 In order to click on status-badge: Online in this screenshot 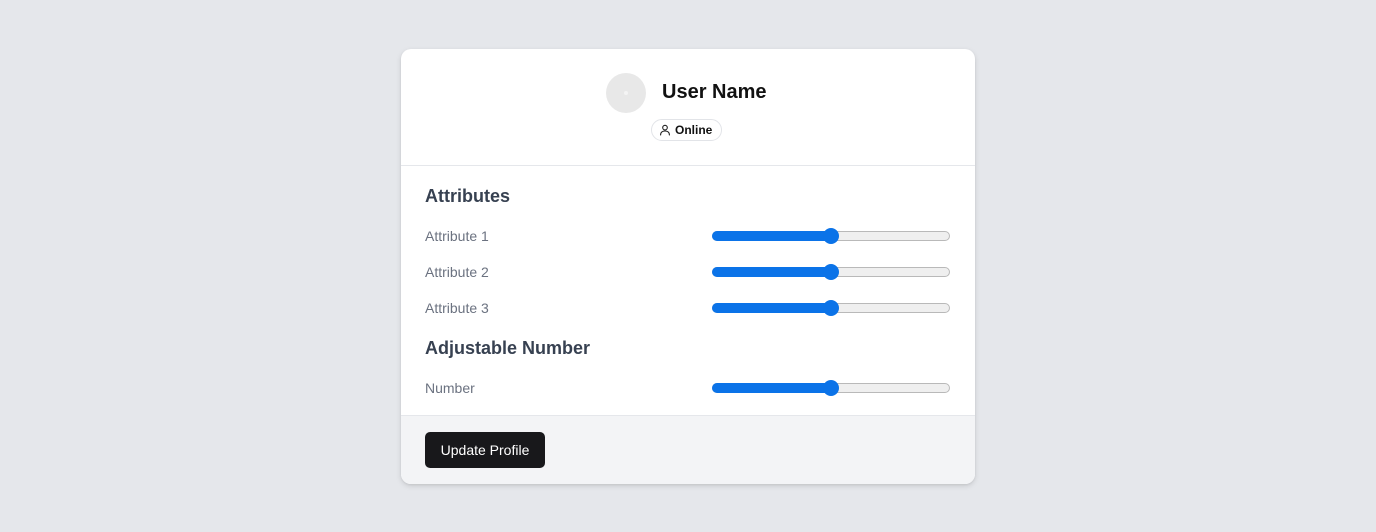, I will do `click(687, 130)`.